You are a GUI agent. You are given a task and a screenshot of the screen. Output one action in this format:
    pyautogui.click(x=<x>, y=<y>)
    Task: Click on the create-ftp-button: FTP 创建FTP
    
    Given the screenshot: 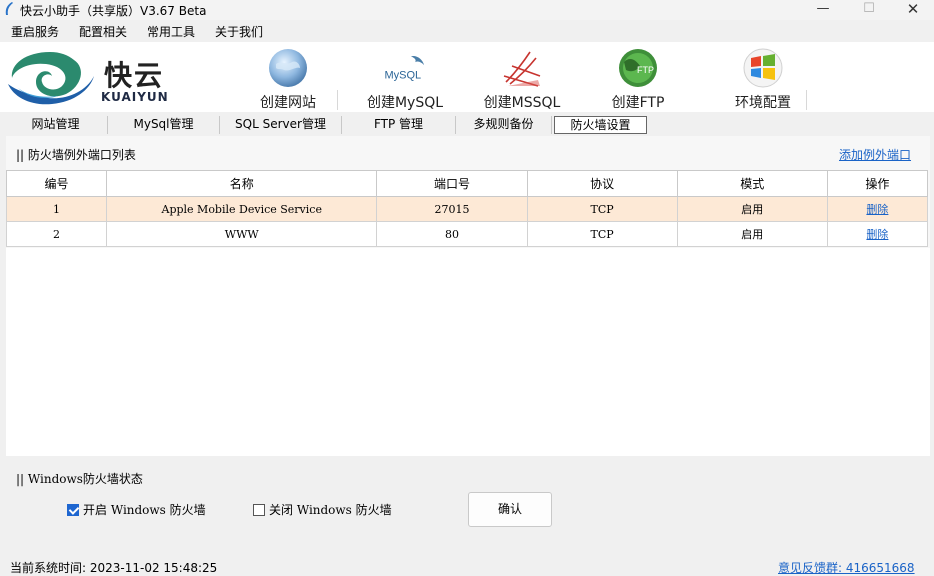 What is the action you would take?
    pyautogui.click(x=638, y=77)
    